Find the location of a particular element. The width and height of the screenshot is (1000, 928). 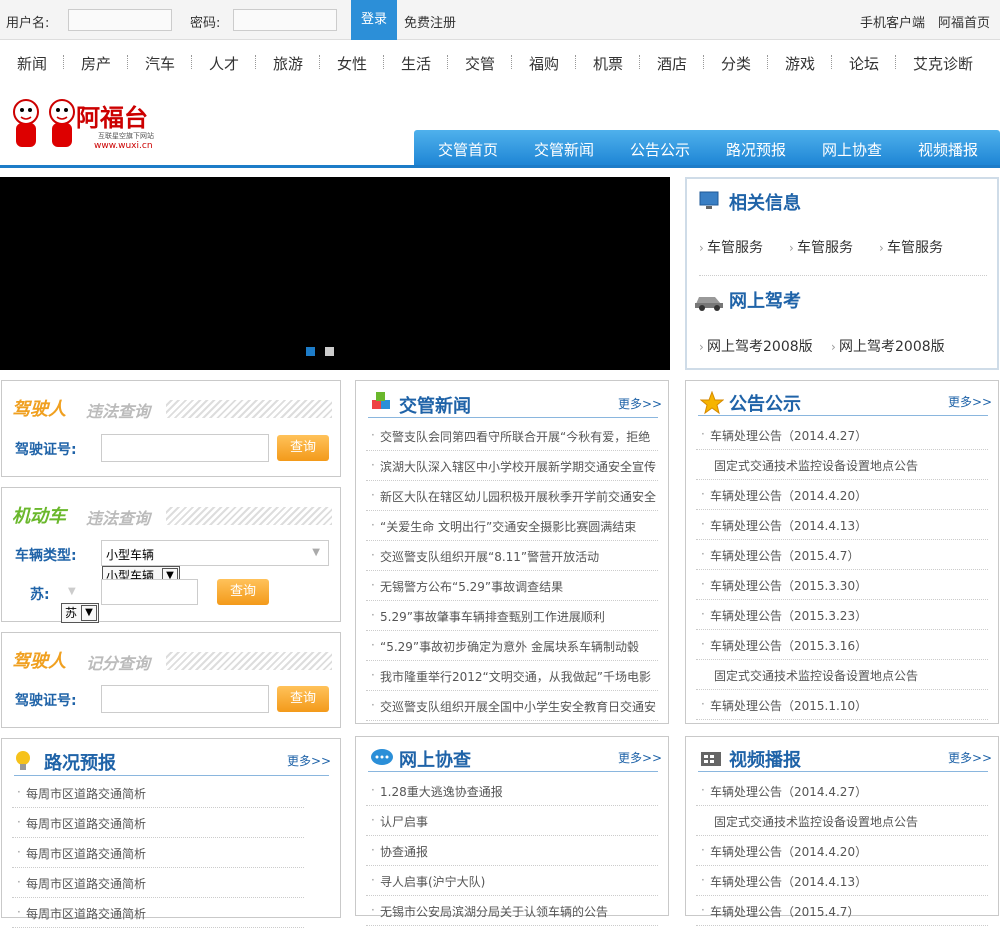

video-more-link: 更多>> is located at coordinates (970, 757).